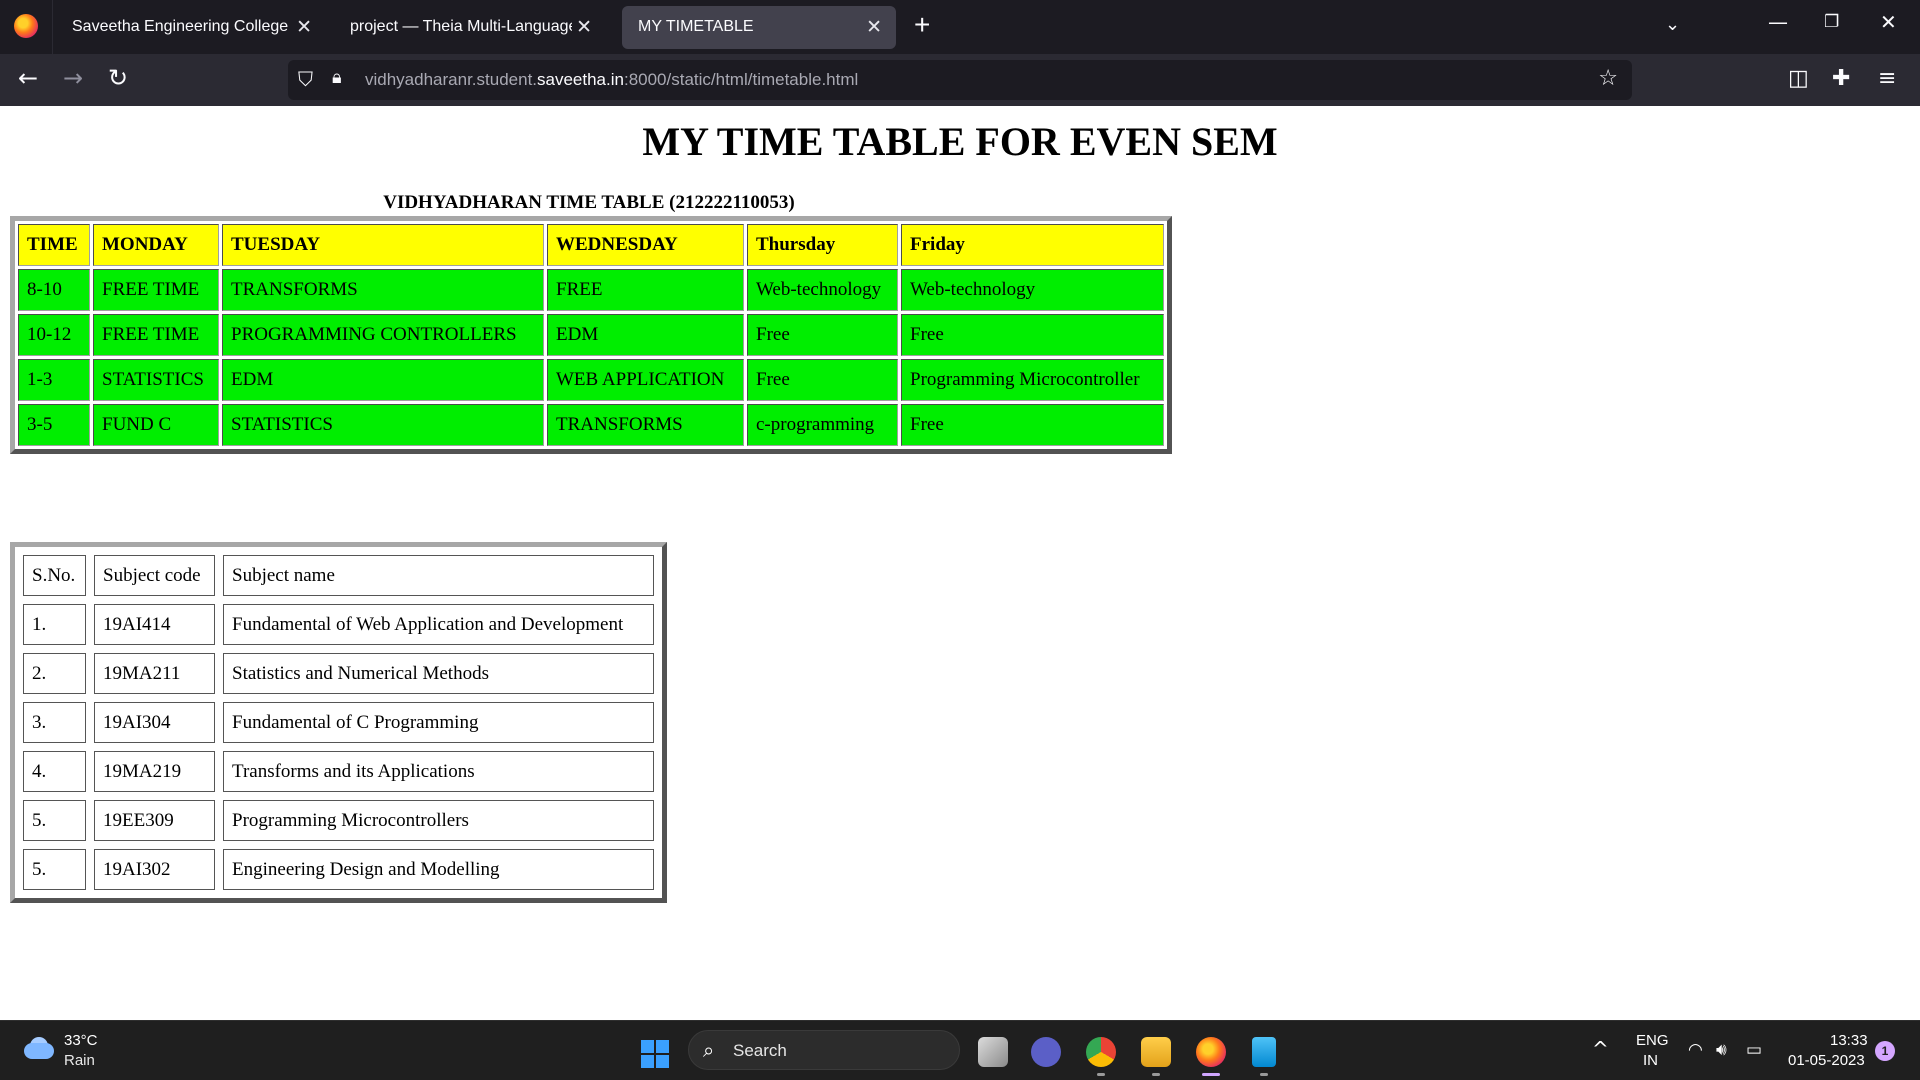  What do you see at coordinates (154, 575) in the screenshot?
I see `header-cell: Subject code` at bounding box center [154, 575].